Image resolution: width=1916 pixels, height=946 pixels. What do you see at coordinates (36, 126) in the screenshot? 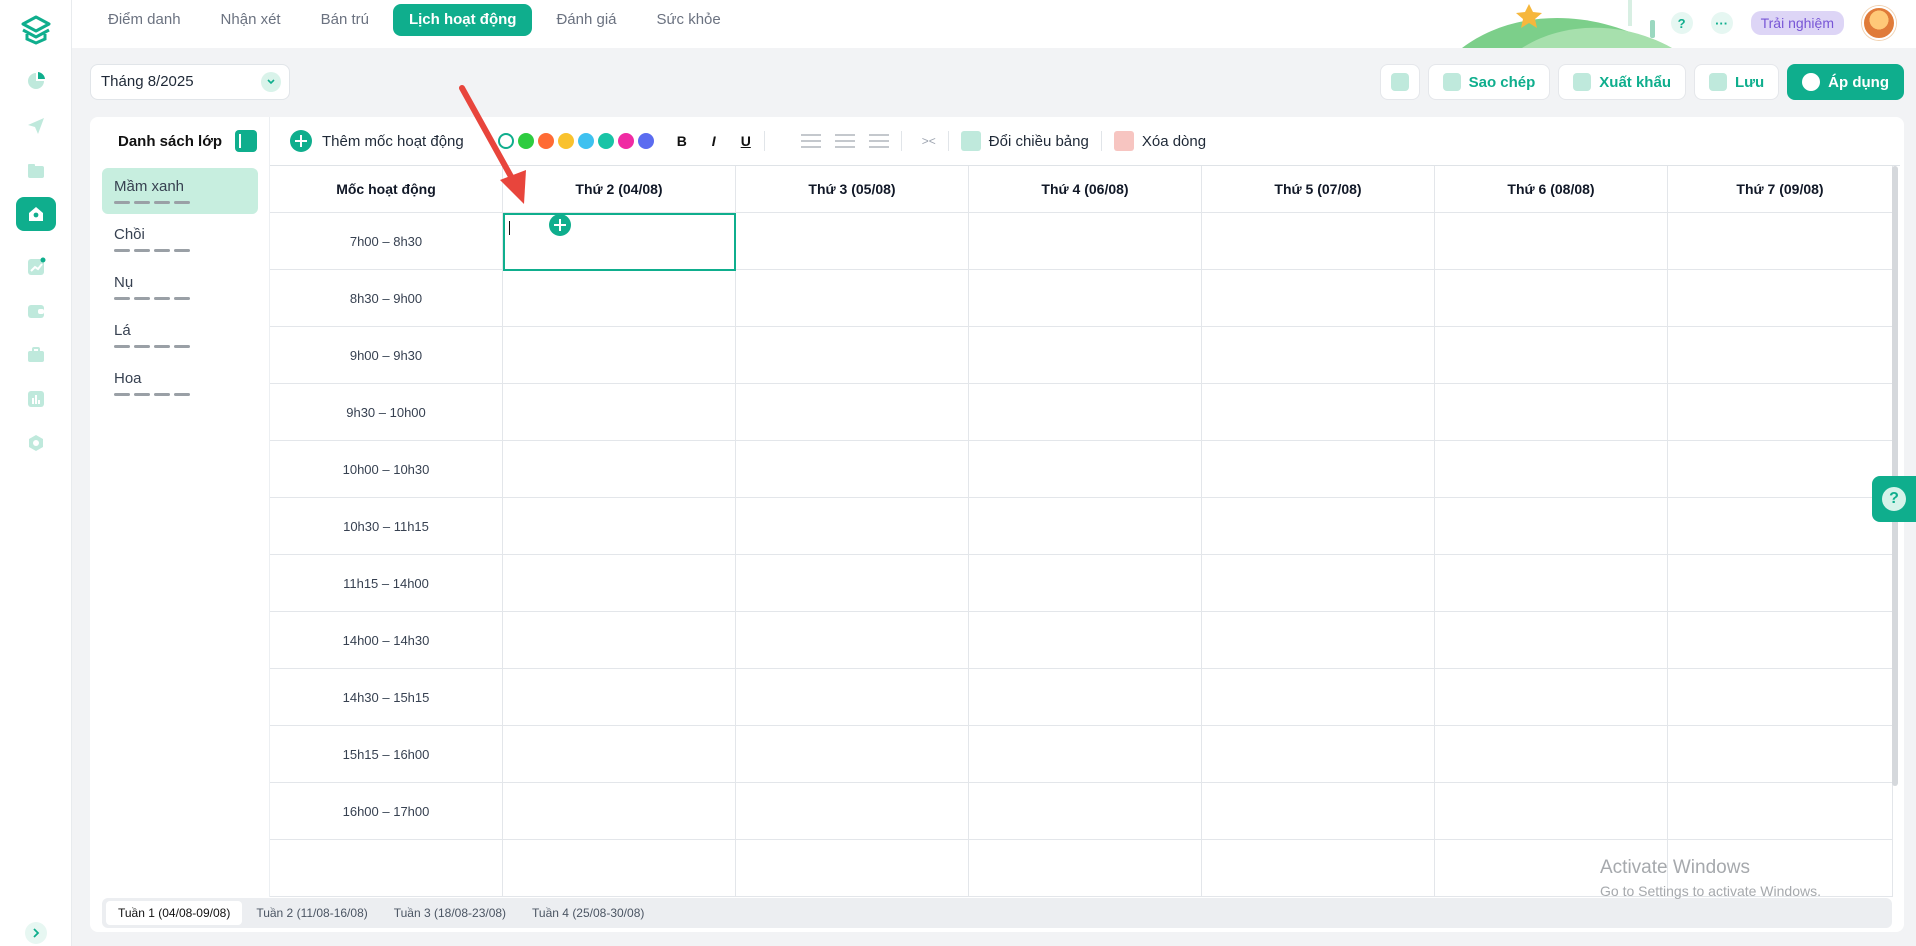
I see `send-icon` at bounding box center [36, 126].